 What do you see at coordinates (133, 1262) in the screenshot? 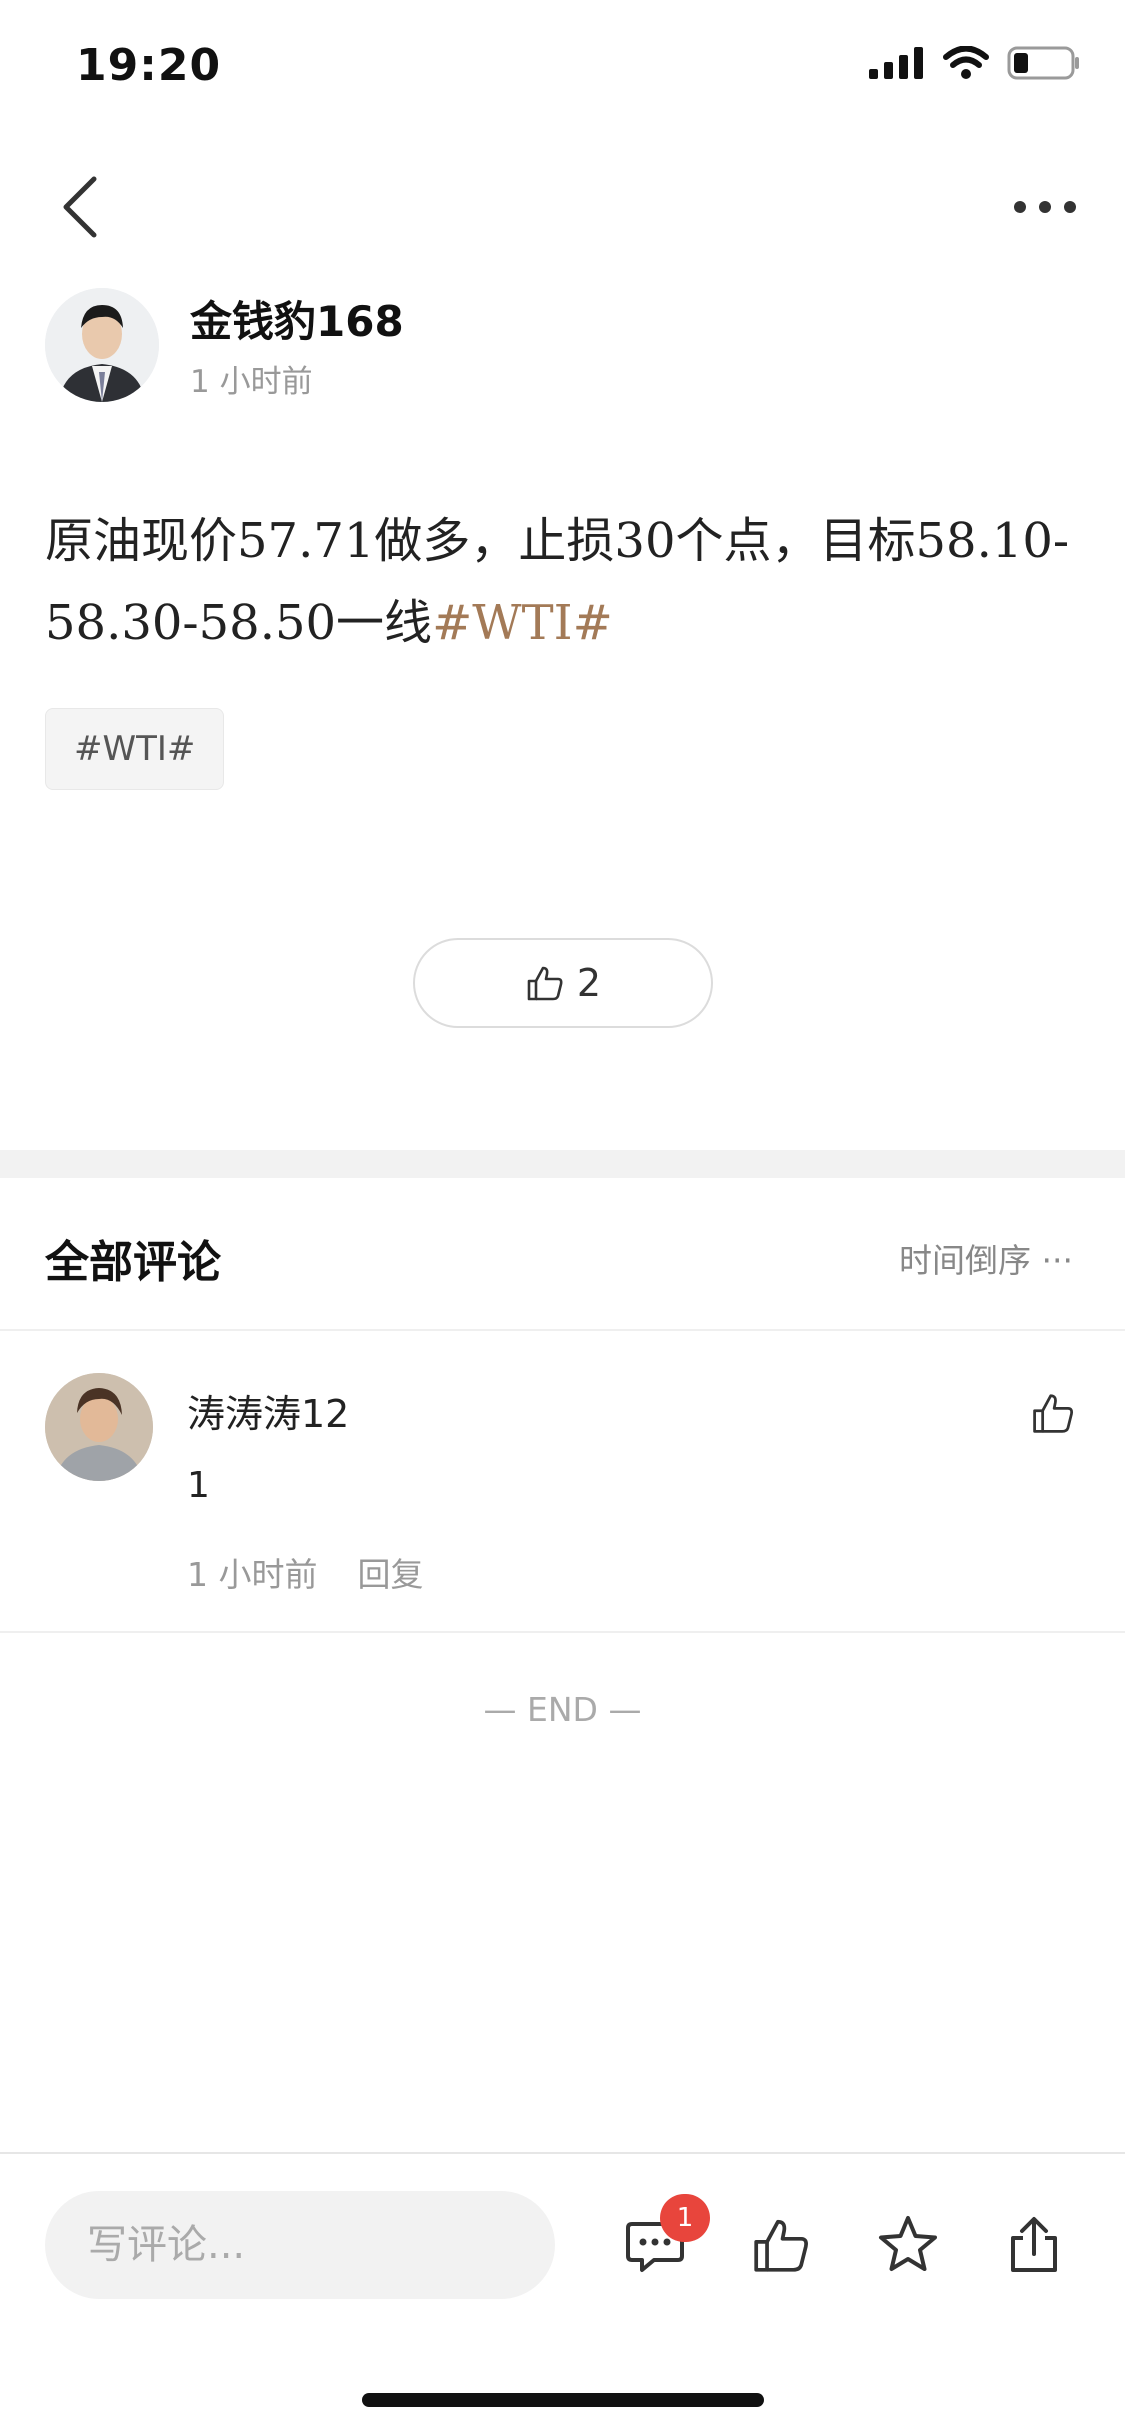
I see `comments-title: 全部评论` at bounding box center [133, 1262].